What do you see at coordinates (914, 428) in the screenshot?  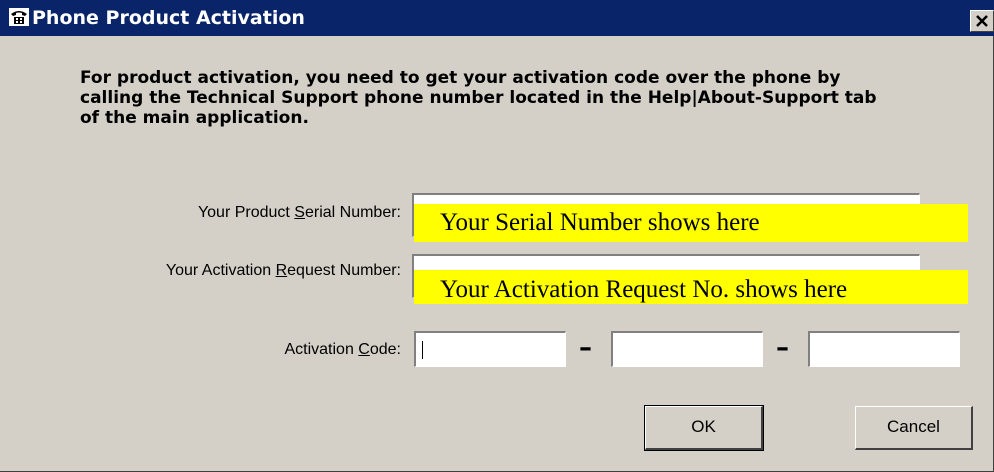 I see `cancel-button: Cancel` at bounding box center [914, 428].